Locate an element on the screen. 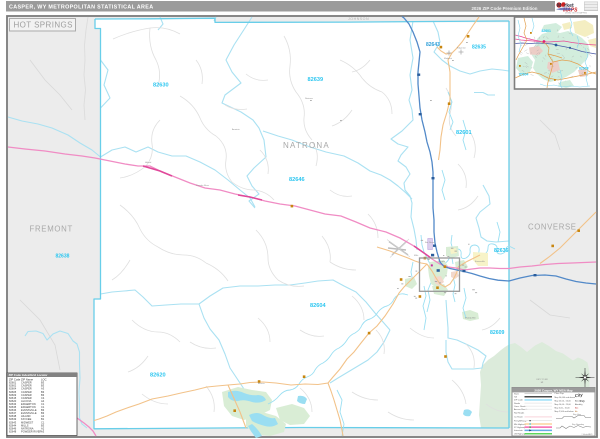  svg-text: Casper is located at coordinates (441, 261).